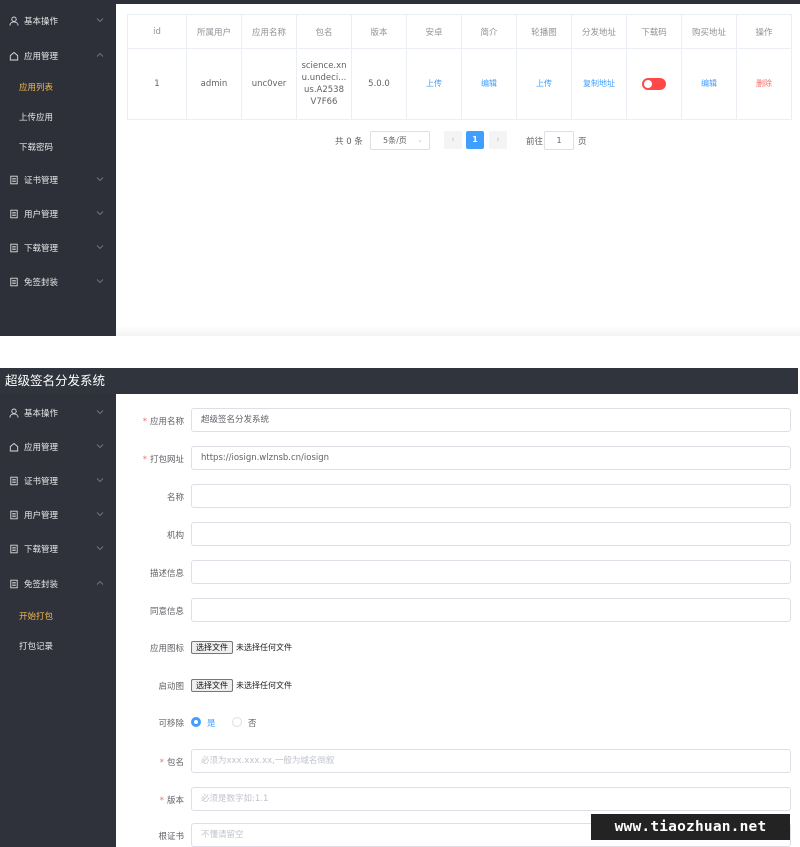 The width and height of the screenshot is (800, 847). Describe the element at coordinates (379, 31) in the screenshot. I see `col-header-version: 版本` at that location.